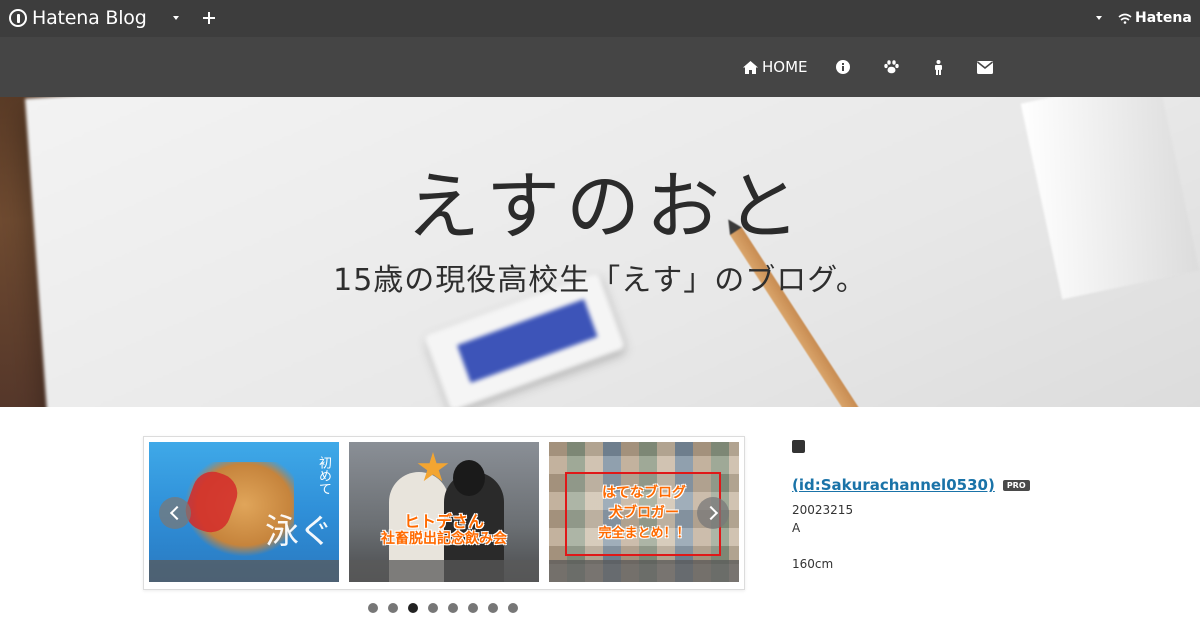  I want to click on profile-id-row: (id:Sakurachannel0530) PRO, so click(911, 485).